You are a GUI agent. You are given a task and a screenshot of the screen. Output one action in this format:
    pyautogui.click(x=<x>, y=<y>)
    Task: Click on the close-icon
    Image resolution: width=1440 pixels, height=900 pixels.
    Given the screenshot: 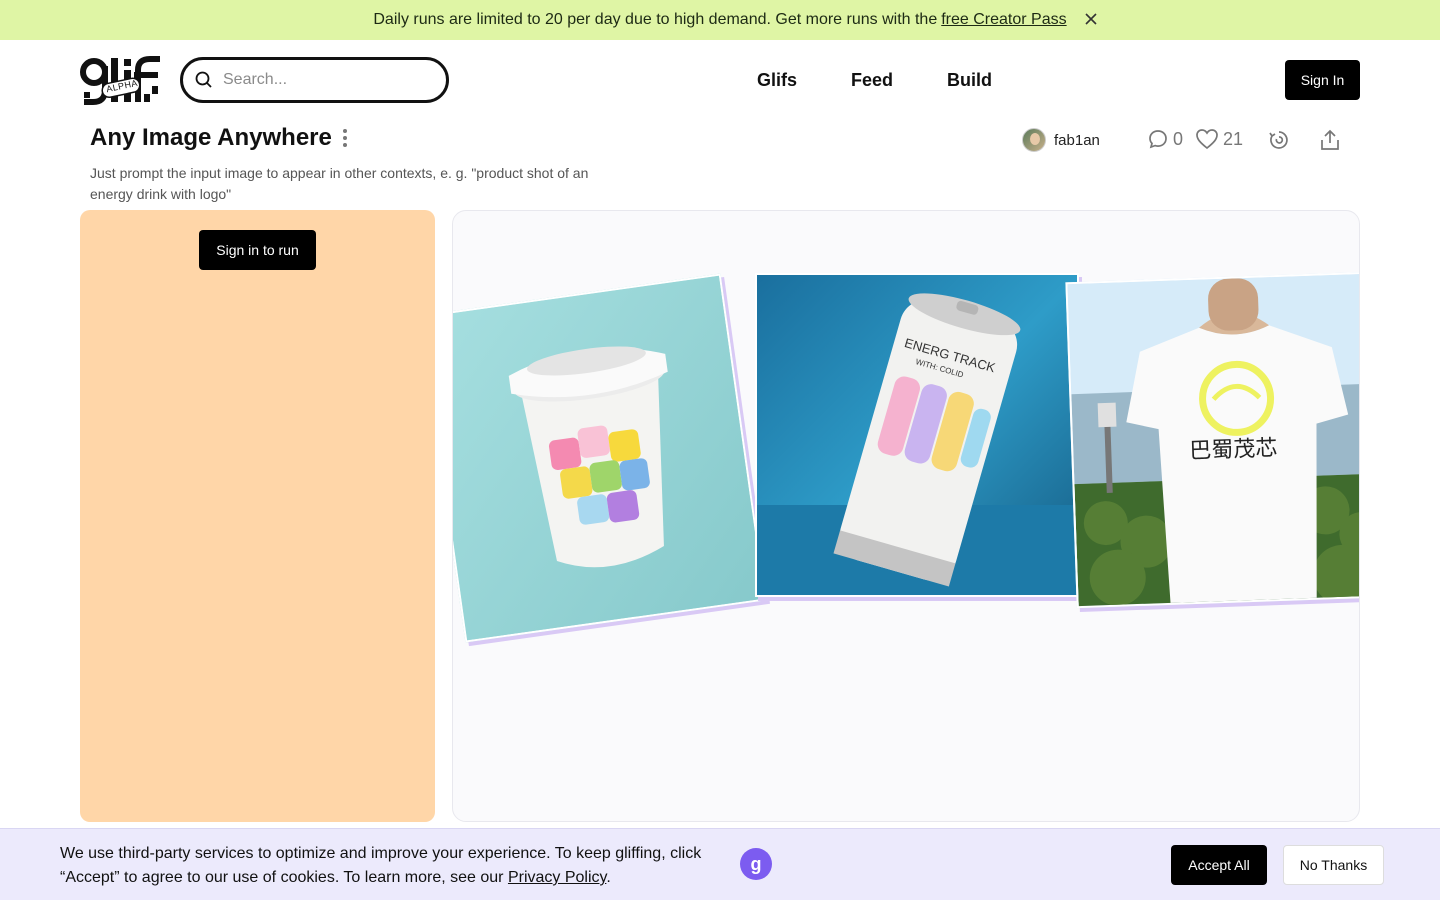 What is the action you would take?
    pyautogui.click(x=1091, y=19)
    